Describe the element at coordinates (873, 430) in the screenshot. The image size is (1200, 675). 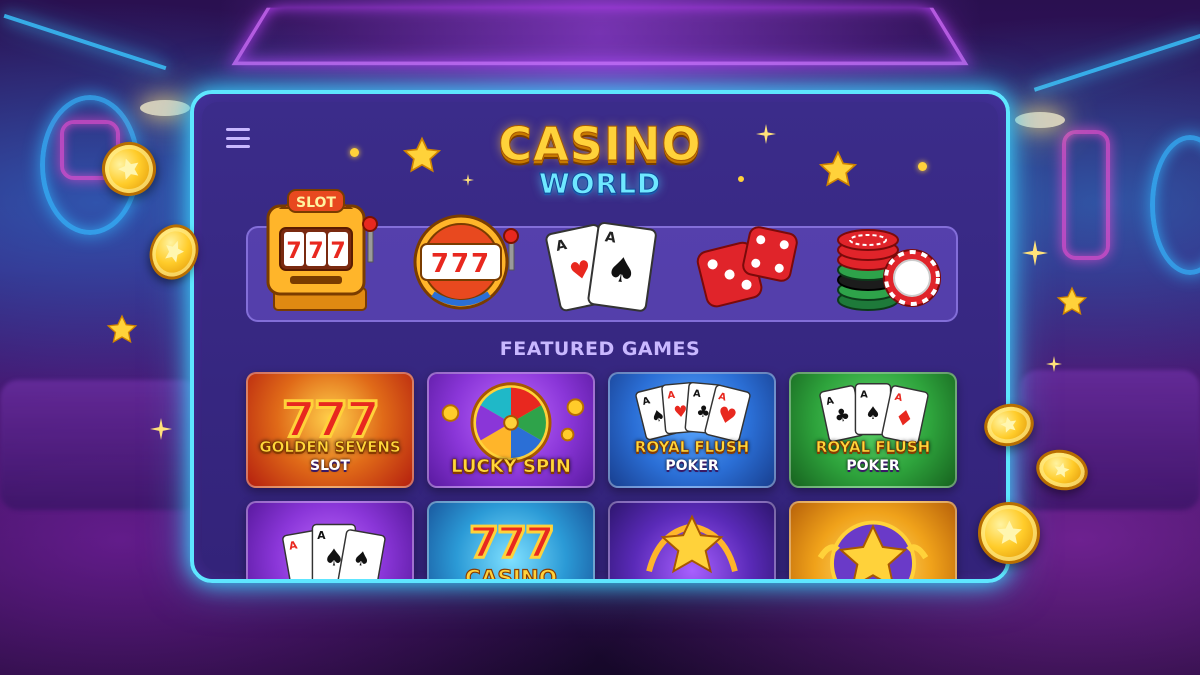
I see `game-card-royal-flush-poker-2: A ♣ A ♠ A ♦ ROYAL FLUSH POKER` at that location.